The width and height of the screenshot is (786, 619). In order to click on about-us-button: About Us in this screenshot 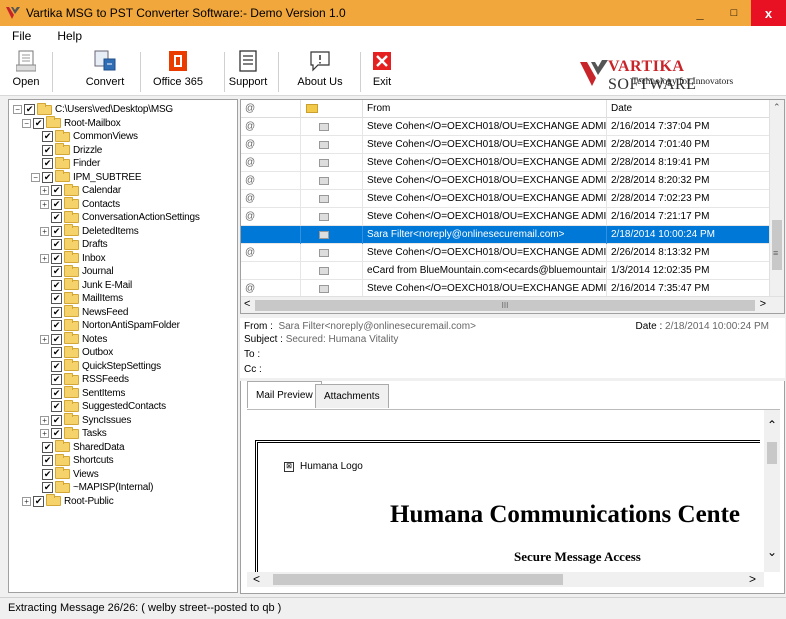, I will do `click(320, 71)`.